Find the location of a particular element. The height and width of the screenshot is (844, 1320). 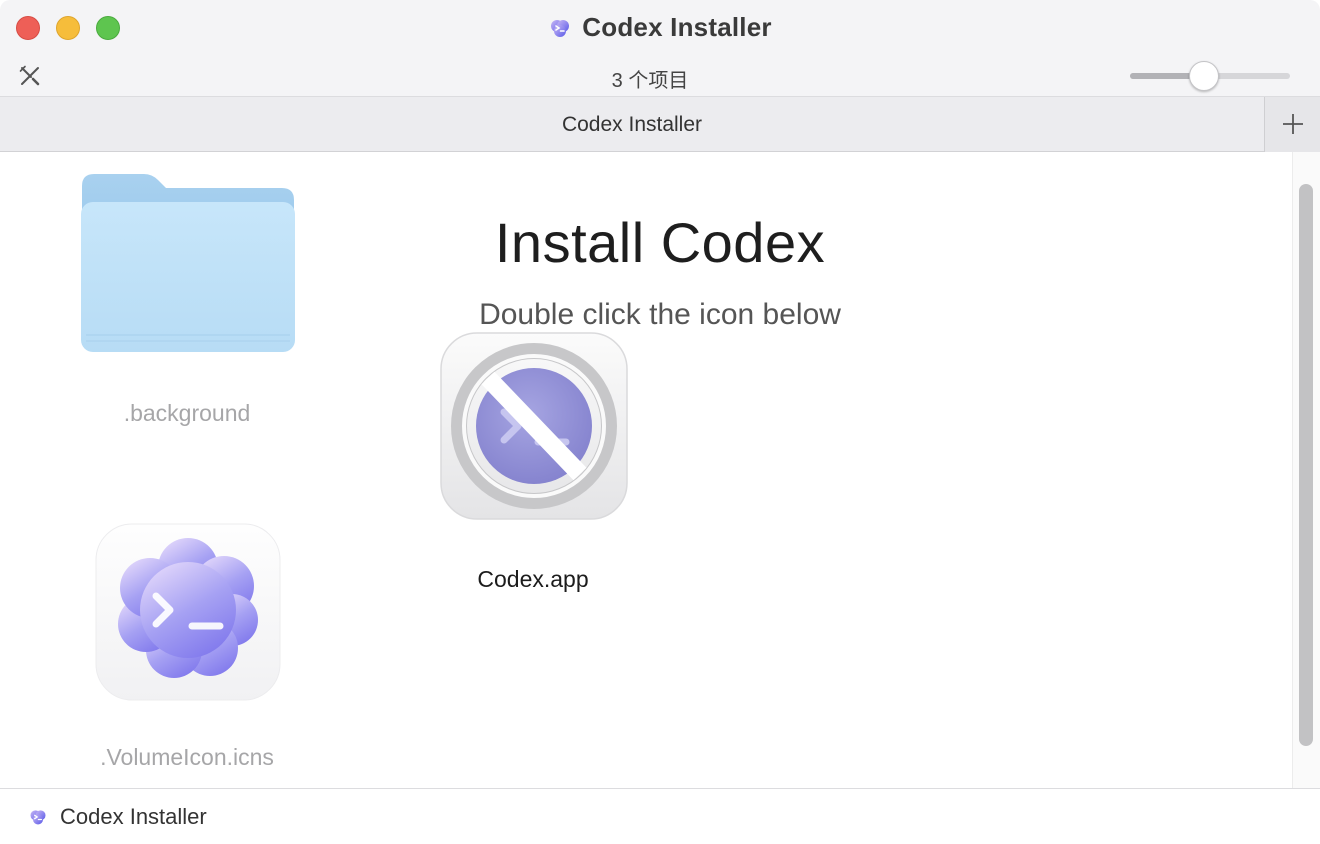

window-title: Codex Installer is located at coordinates (660, 27).